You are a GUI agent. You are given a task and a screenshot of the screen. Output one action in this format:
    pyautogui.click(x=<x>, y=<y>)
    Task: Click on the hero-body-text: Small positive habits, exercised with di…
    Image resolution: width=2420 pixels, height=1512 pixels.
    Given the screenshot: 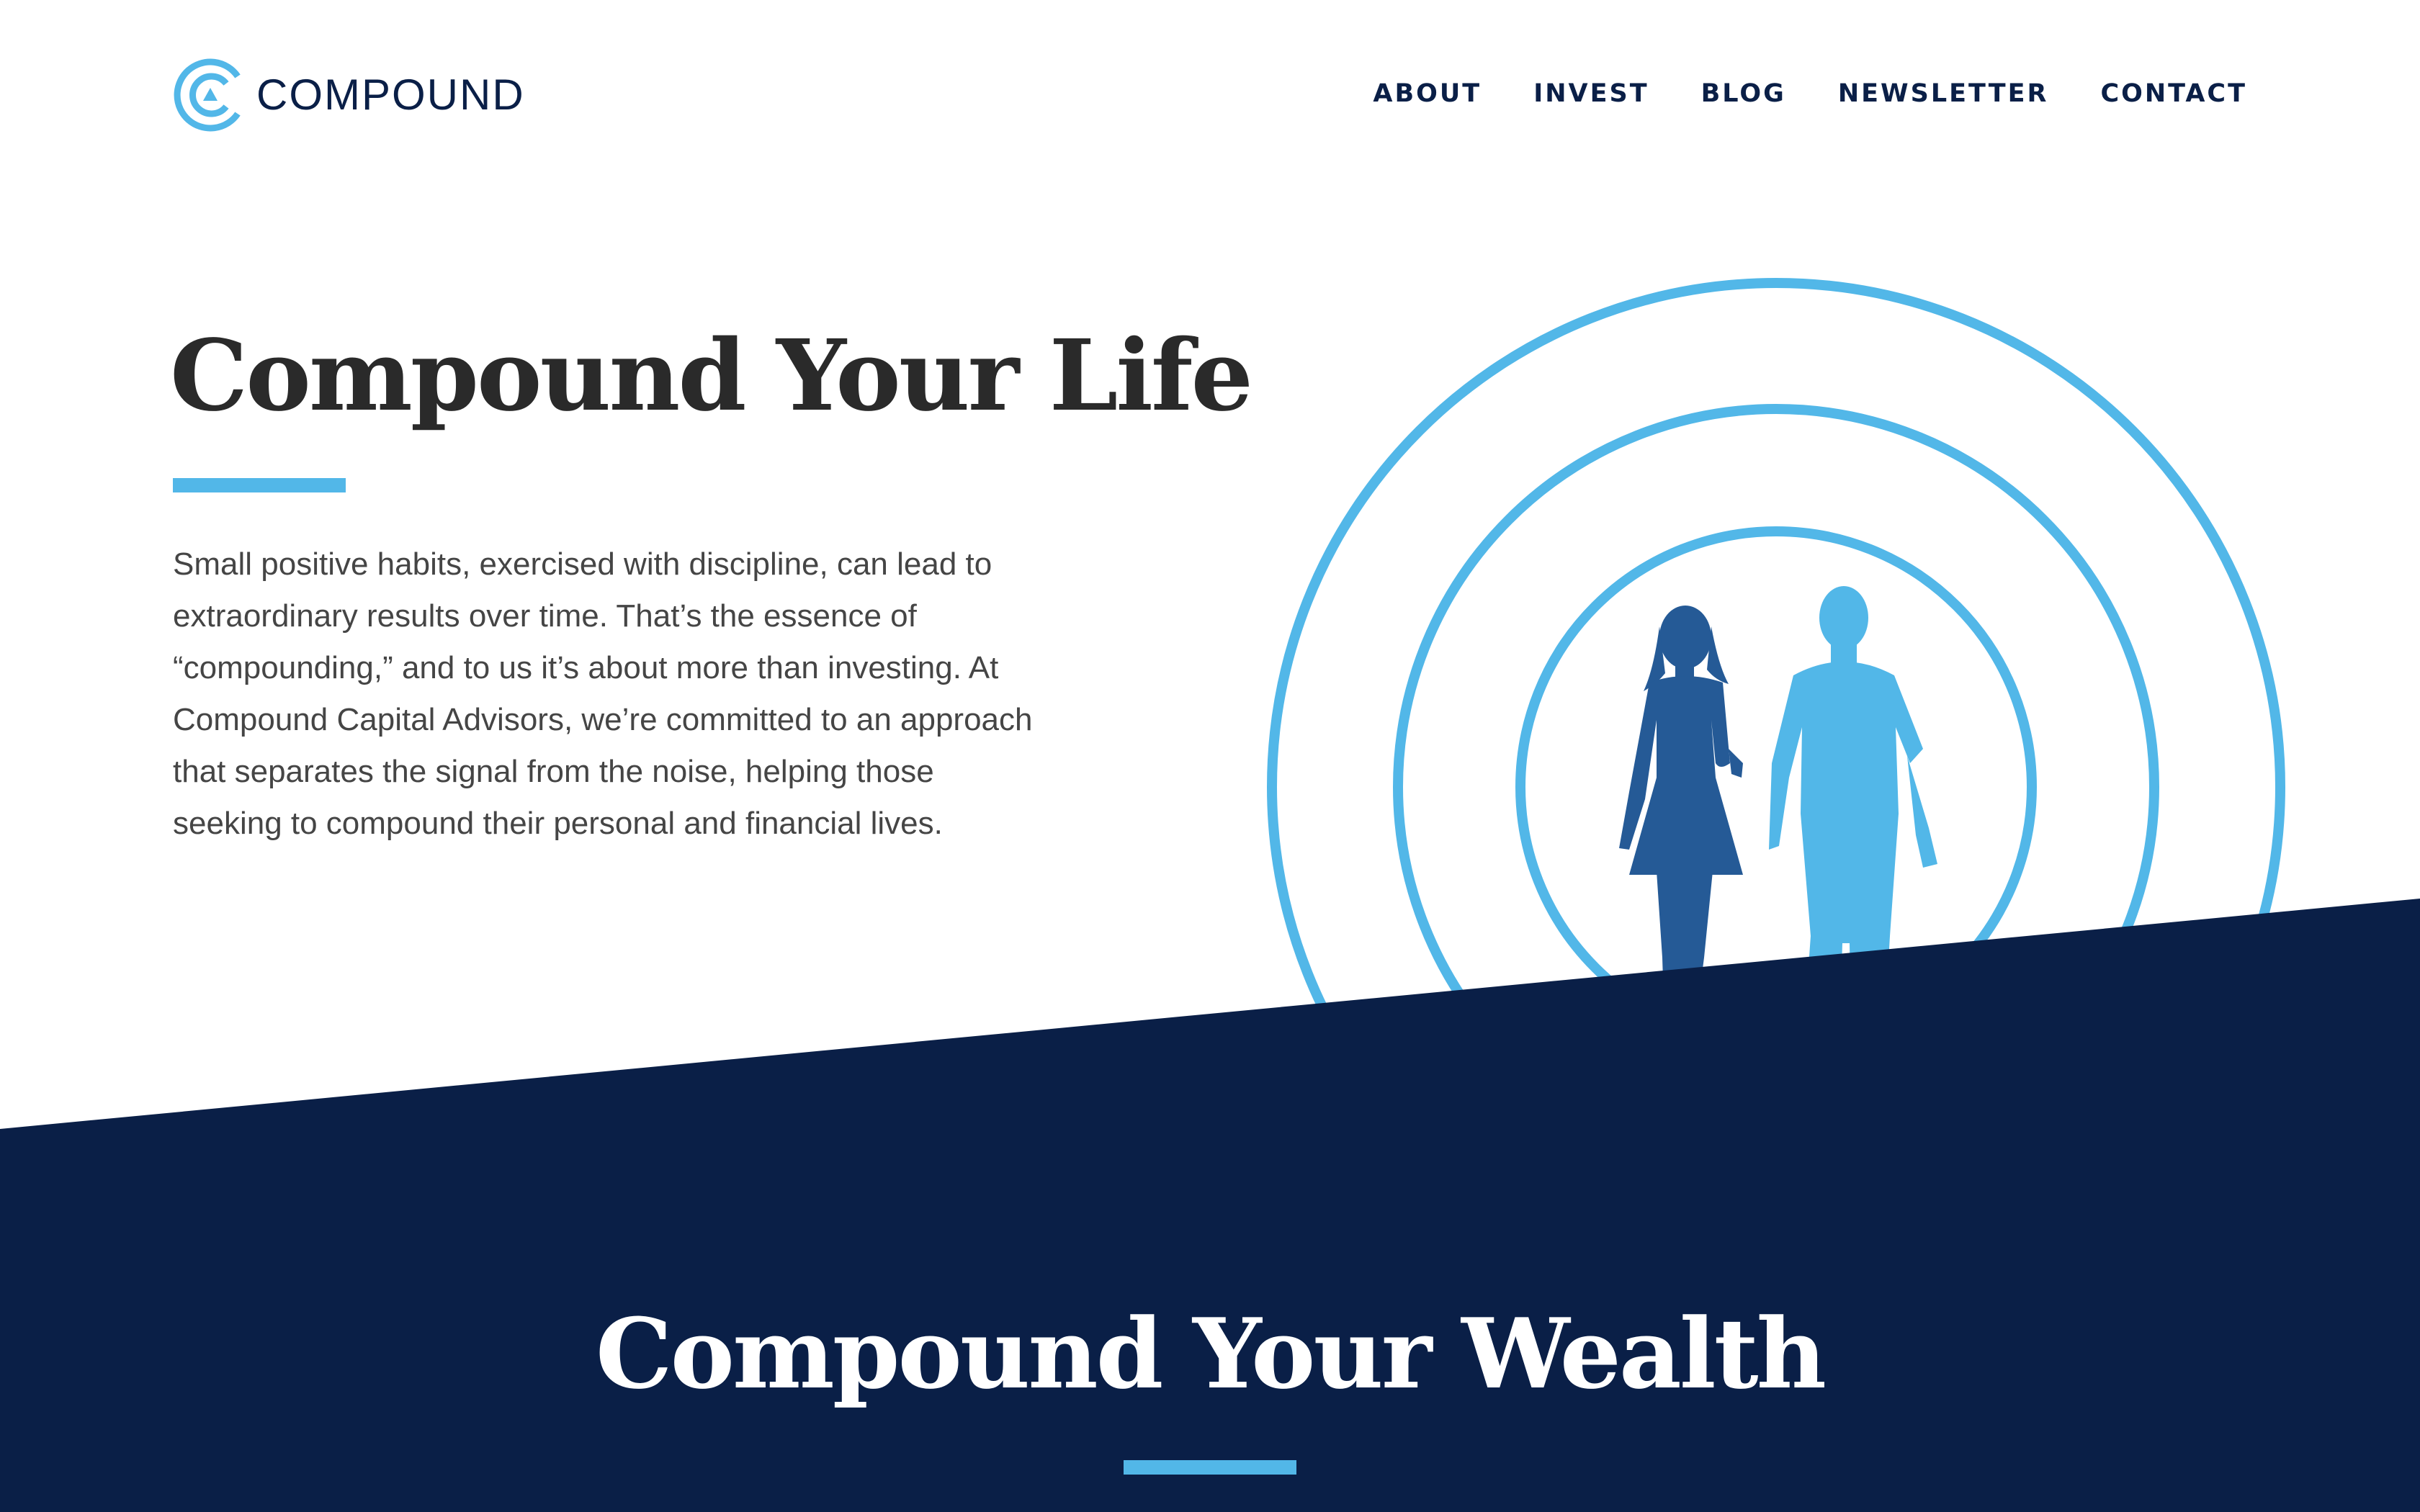 What is the action you would take?
    pyautogui.click(x=603, y=693)
    